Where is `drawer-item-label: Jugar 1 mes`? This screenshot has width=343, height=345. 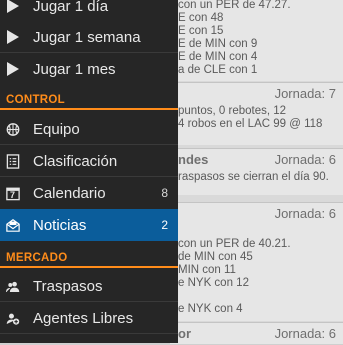 drawer-item-label: Jugar 1 mes is located at coordinates (74, 69).